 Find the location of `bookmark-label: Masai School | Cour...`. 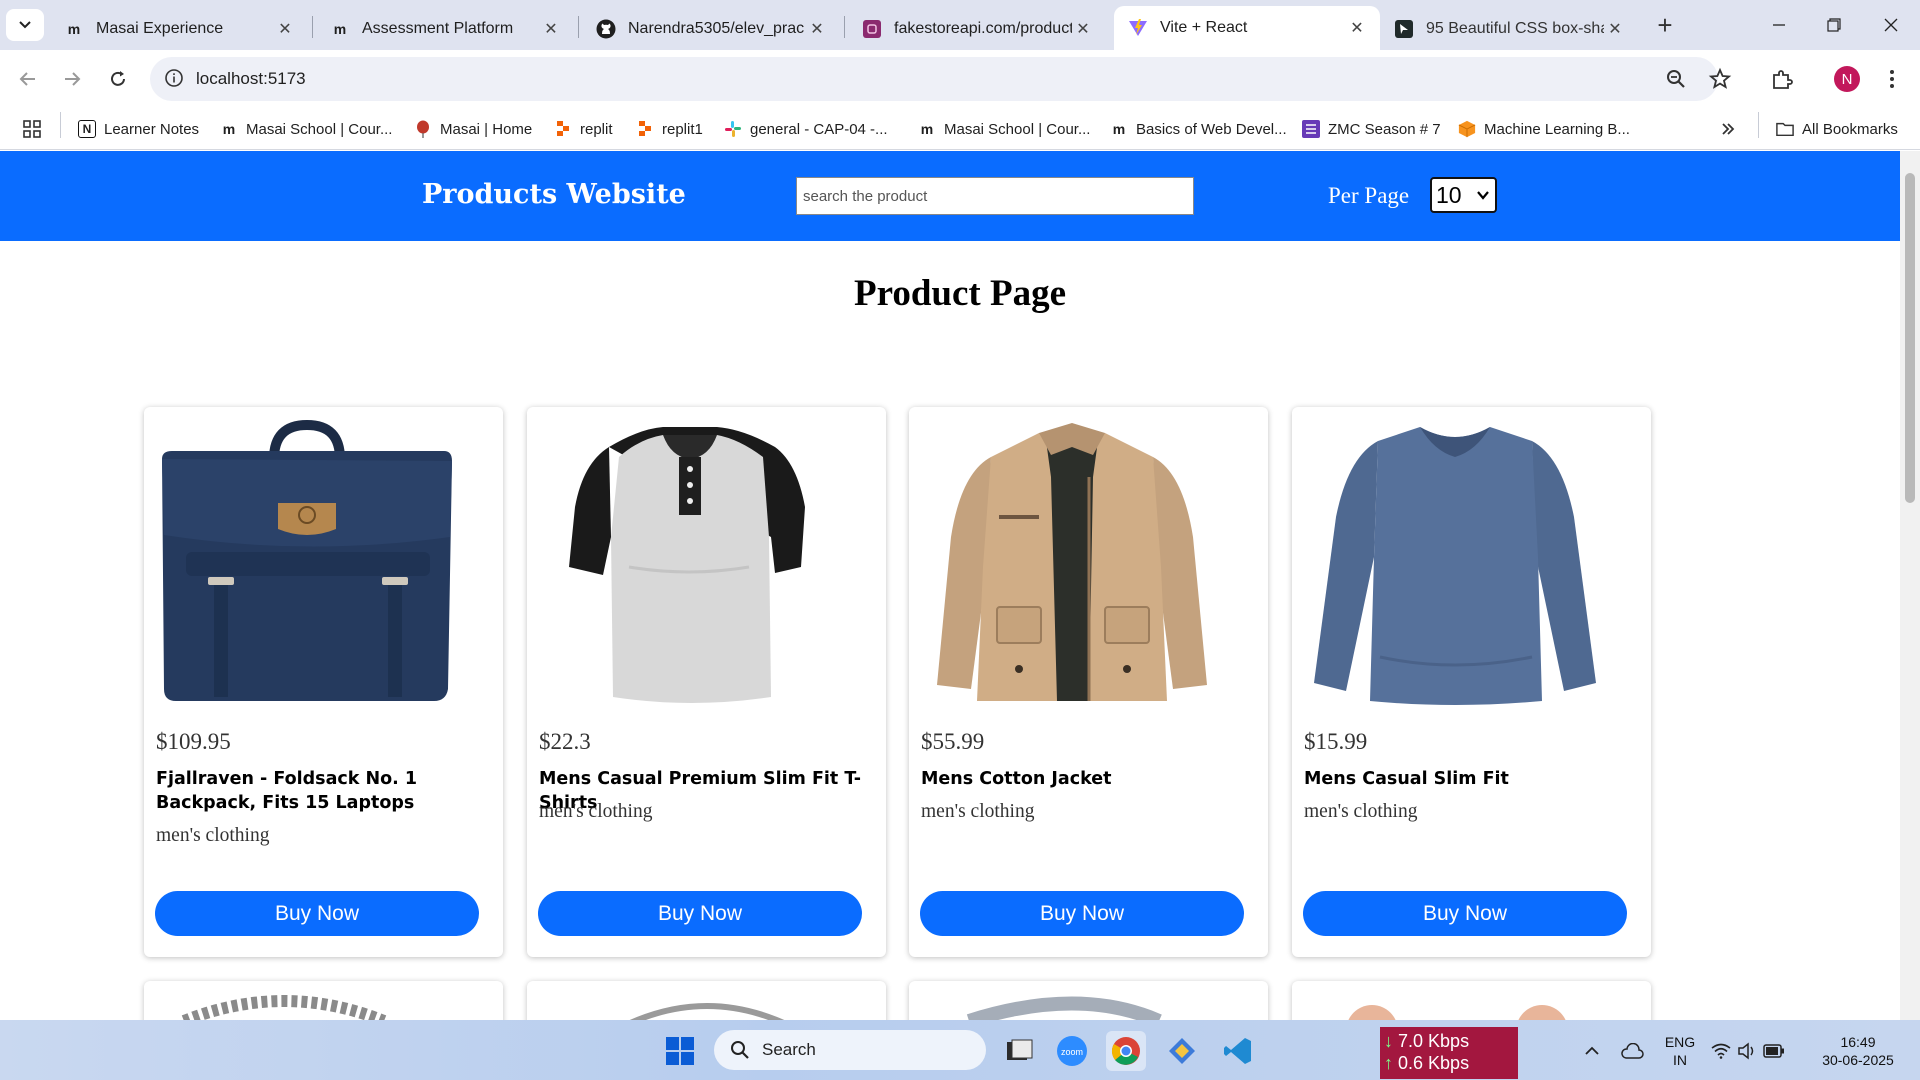

bookmark-label: Masai School | Cour... is located at coordinates (1017, 129).